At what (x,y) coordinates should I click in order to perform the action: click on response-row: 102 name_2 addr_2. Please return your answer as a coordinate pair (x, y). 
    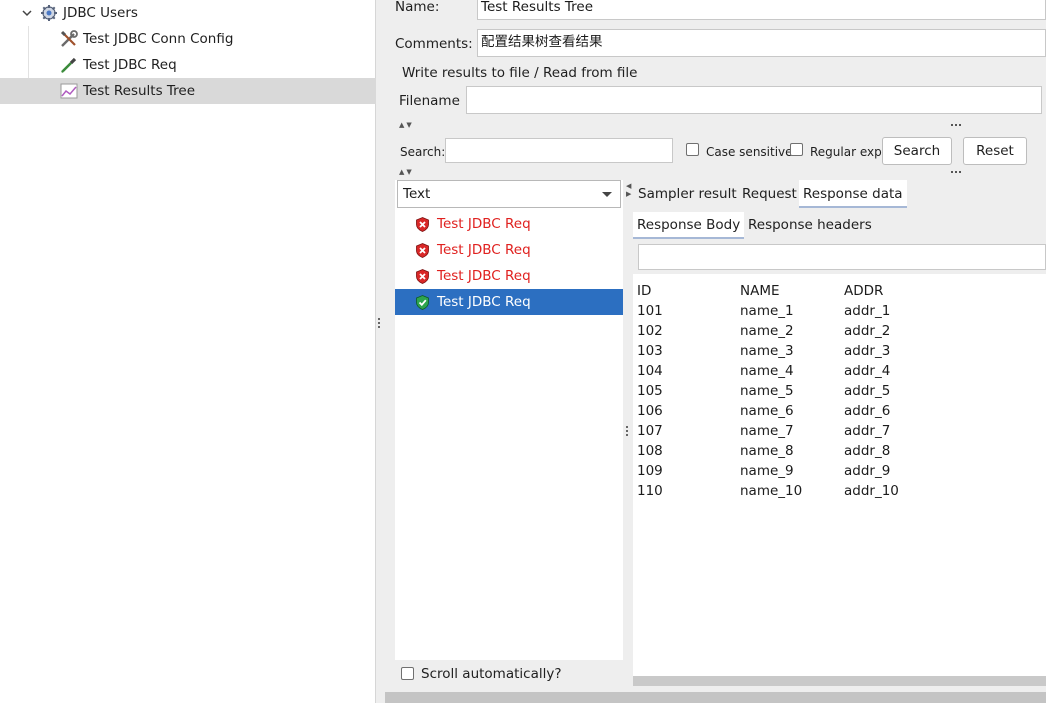
    Looking at the image, I should click on (768, 331).